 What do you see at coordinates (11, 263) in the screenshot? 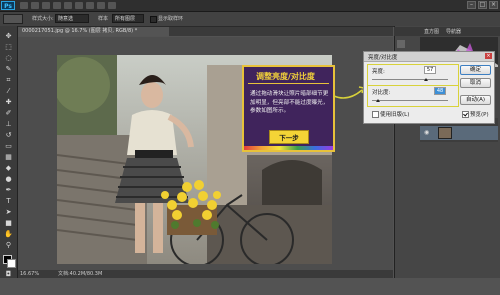
I see `background-color-swatch` at bounding box center [11, 263].